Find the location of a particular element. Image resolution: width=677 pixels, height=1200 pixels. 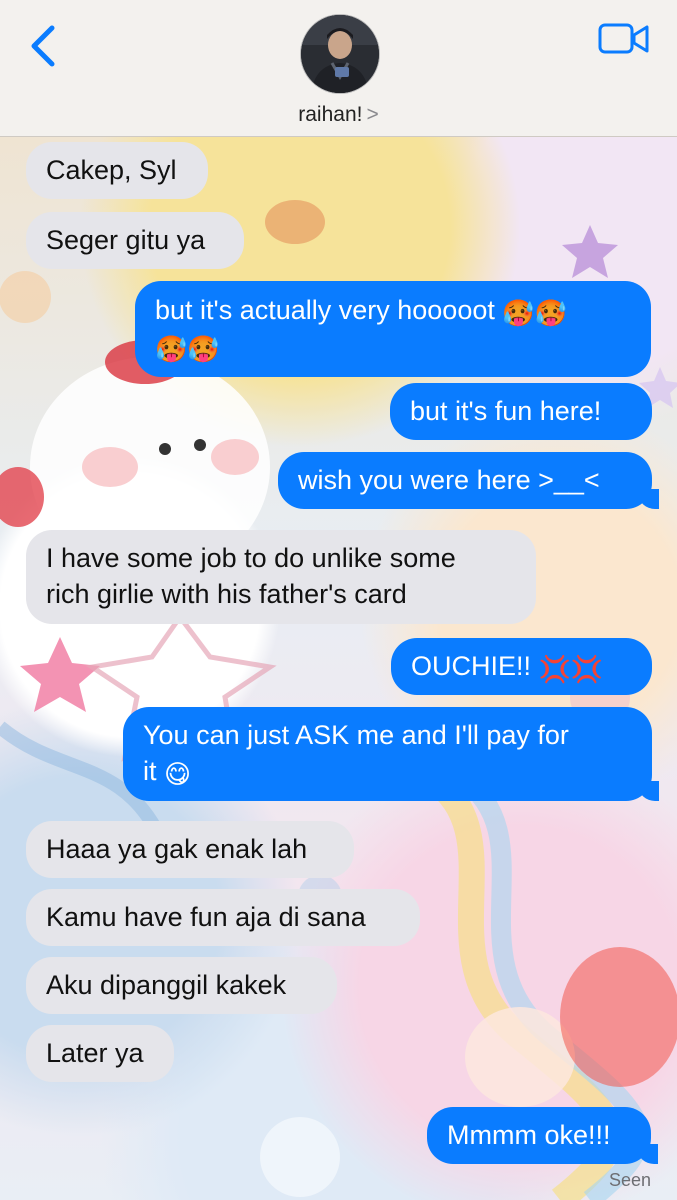

video-call-button is located at coordinates (624, 39).